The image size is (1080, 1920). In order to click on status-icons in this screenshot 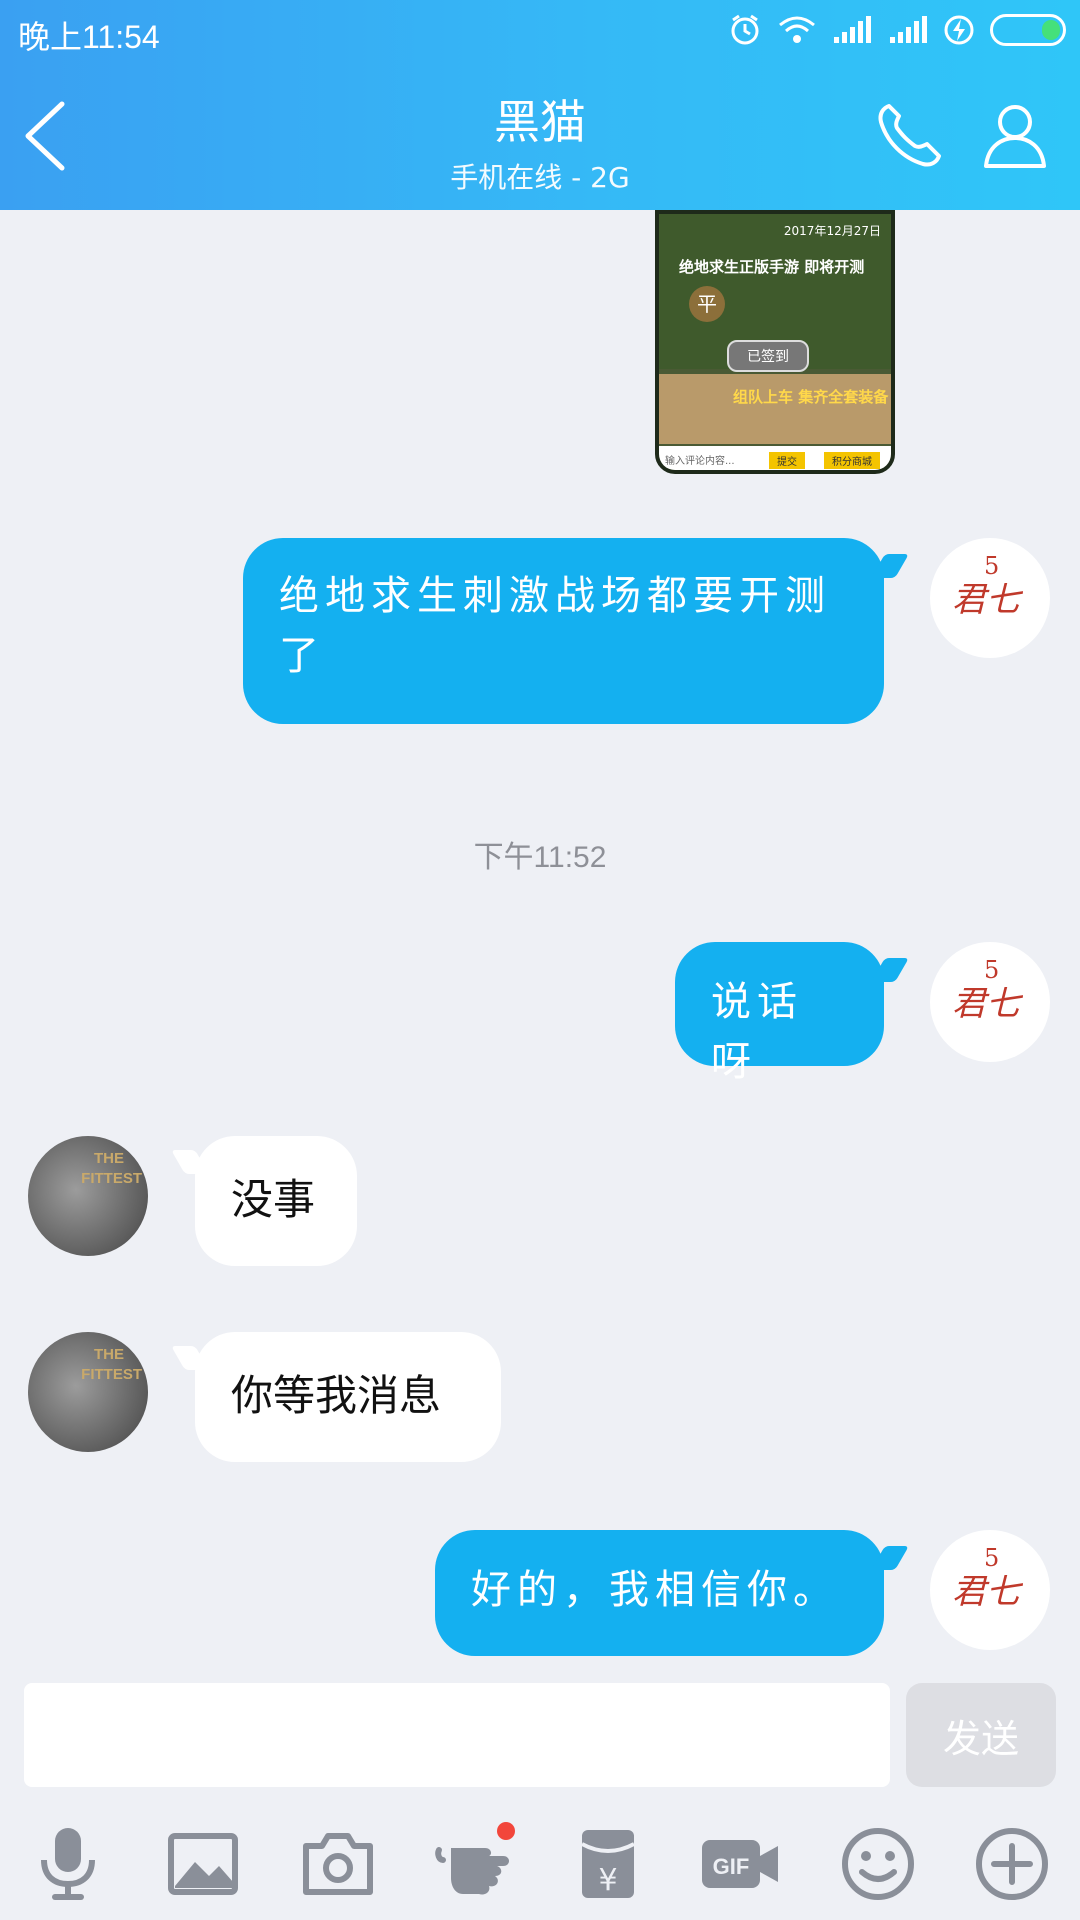, I will do `click(897, 30)`.